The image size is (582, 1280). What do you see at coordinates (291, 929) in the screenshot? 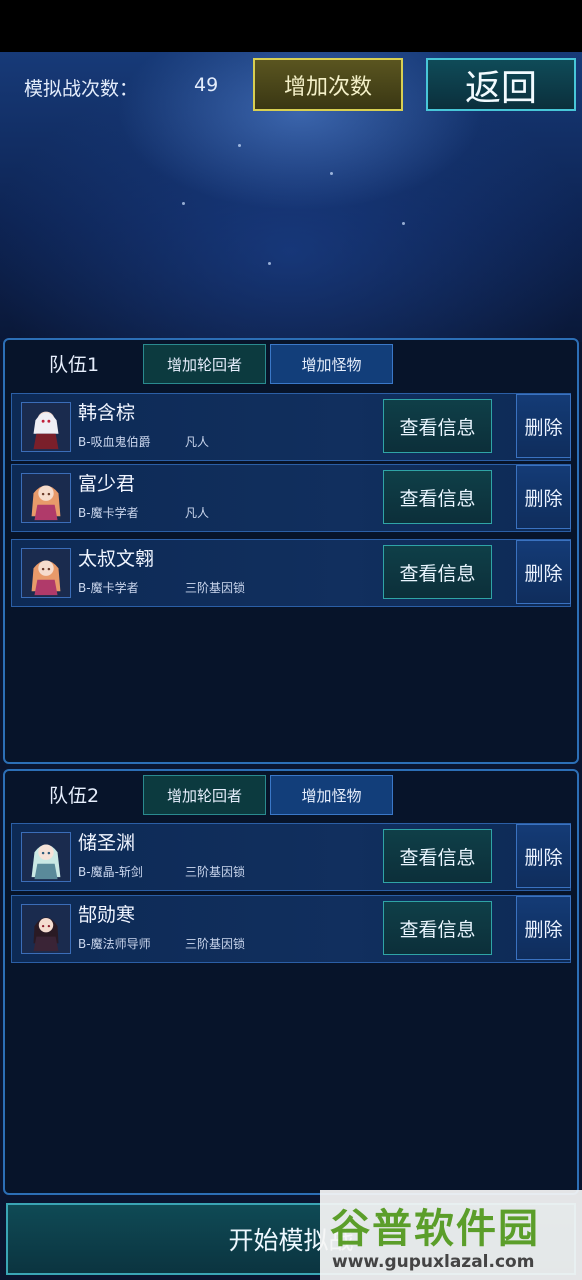
I see `team-member-row: 郜勋寒 B-魔法师导师 三阶基因锁 查看信息 删除` at bounding box center [291, 929].